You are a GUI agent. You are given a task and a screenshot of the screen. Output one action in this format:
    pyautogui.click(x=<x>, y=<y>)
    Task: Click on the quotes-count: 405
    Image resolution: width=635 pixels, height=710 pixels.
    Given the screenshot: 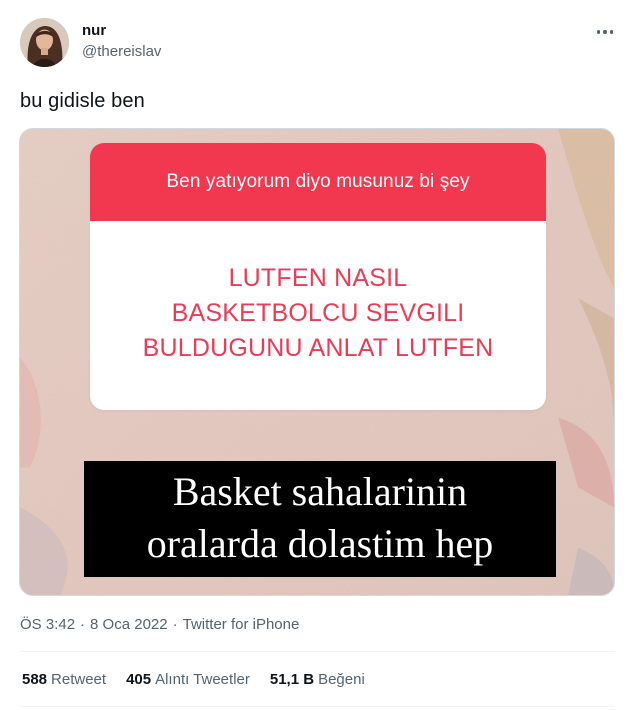 What is the action you would take?
    pyautogui.click(x=139, y=679)
    